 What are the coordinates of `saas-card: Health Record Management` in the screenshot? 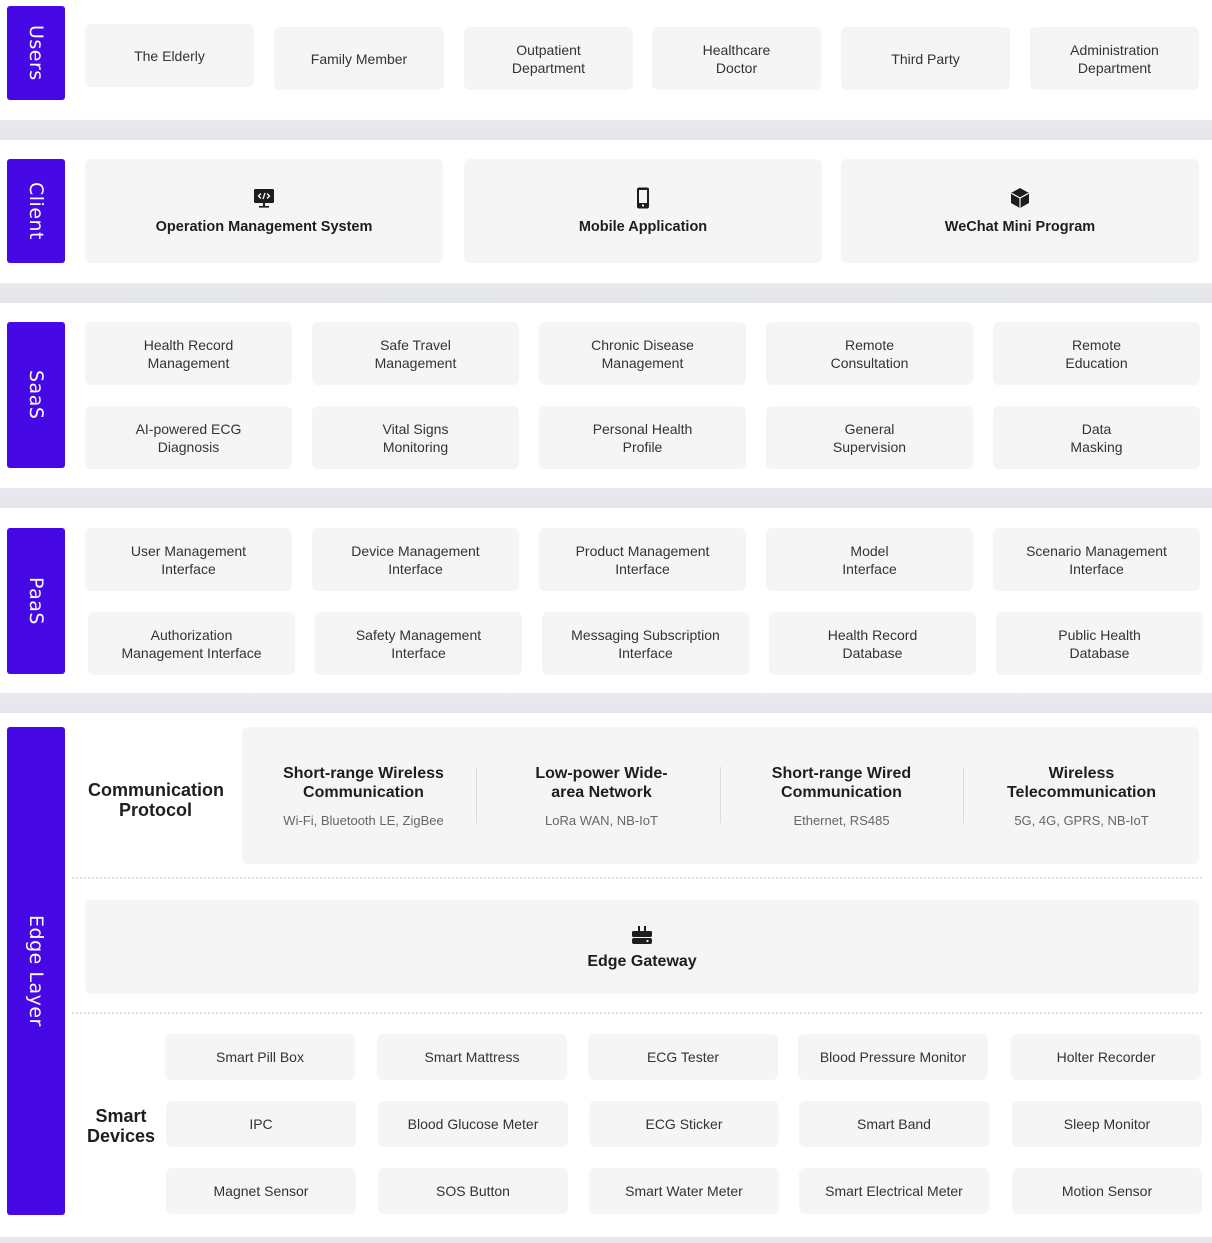 It's located at (188, 353).